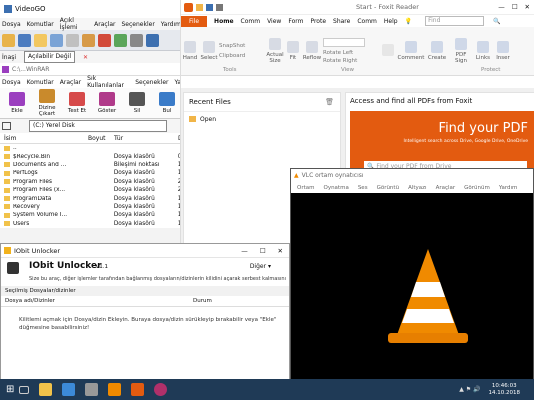 The height and width of the screenshot is (400, 534). Describe the element at coordinates (11, 24) in the screenshot. I see `menu-item: Dosya` at that location.